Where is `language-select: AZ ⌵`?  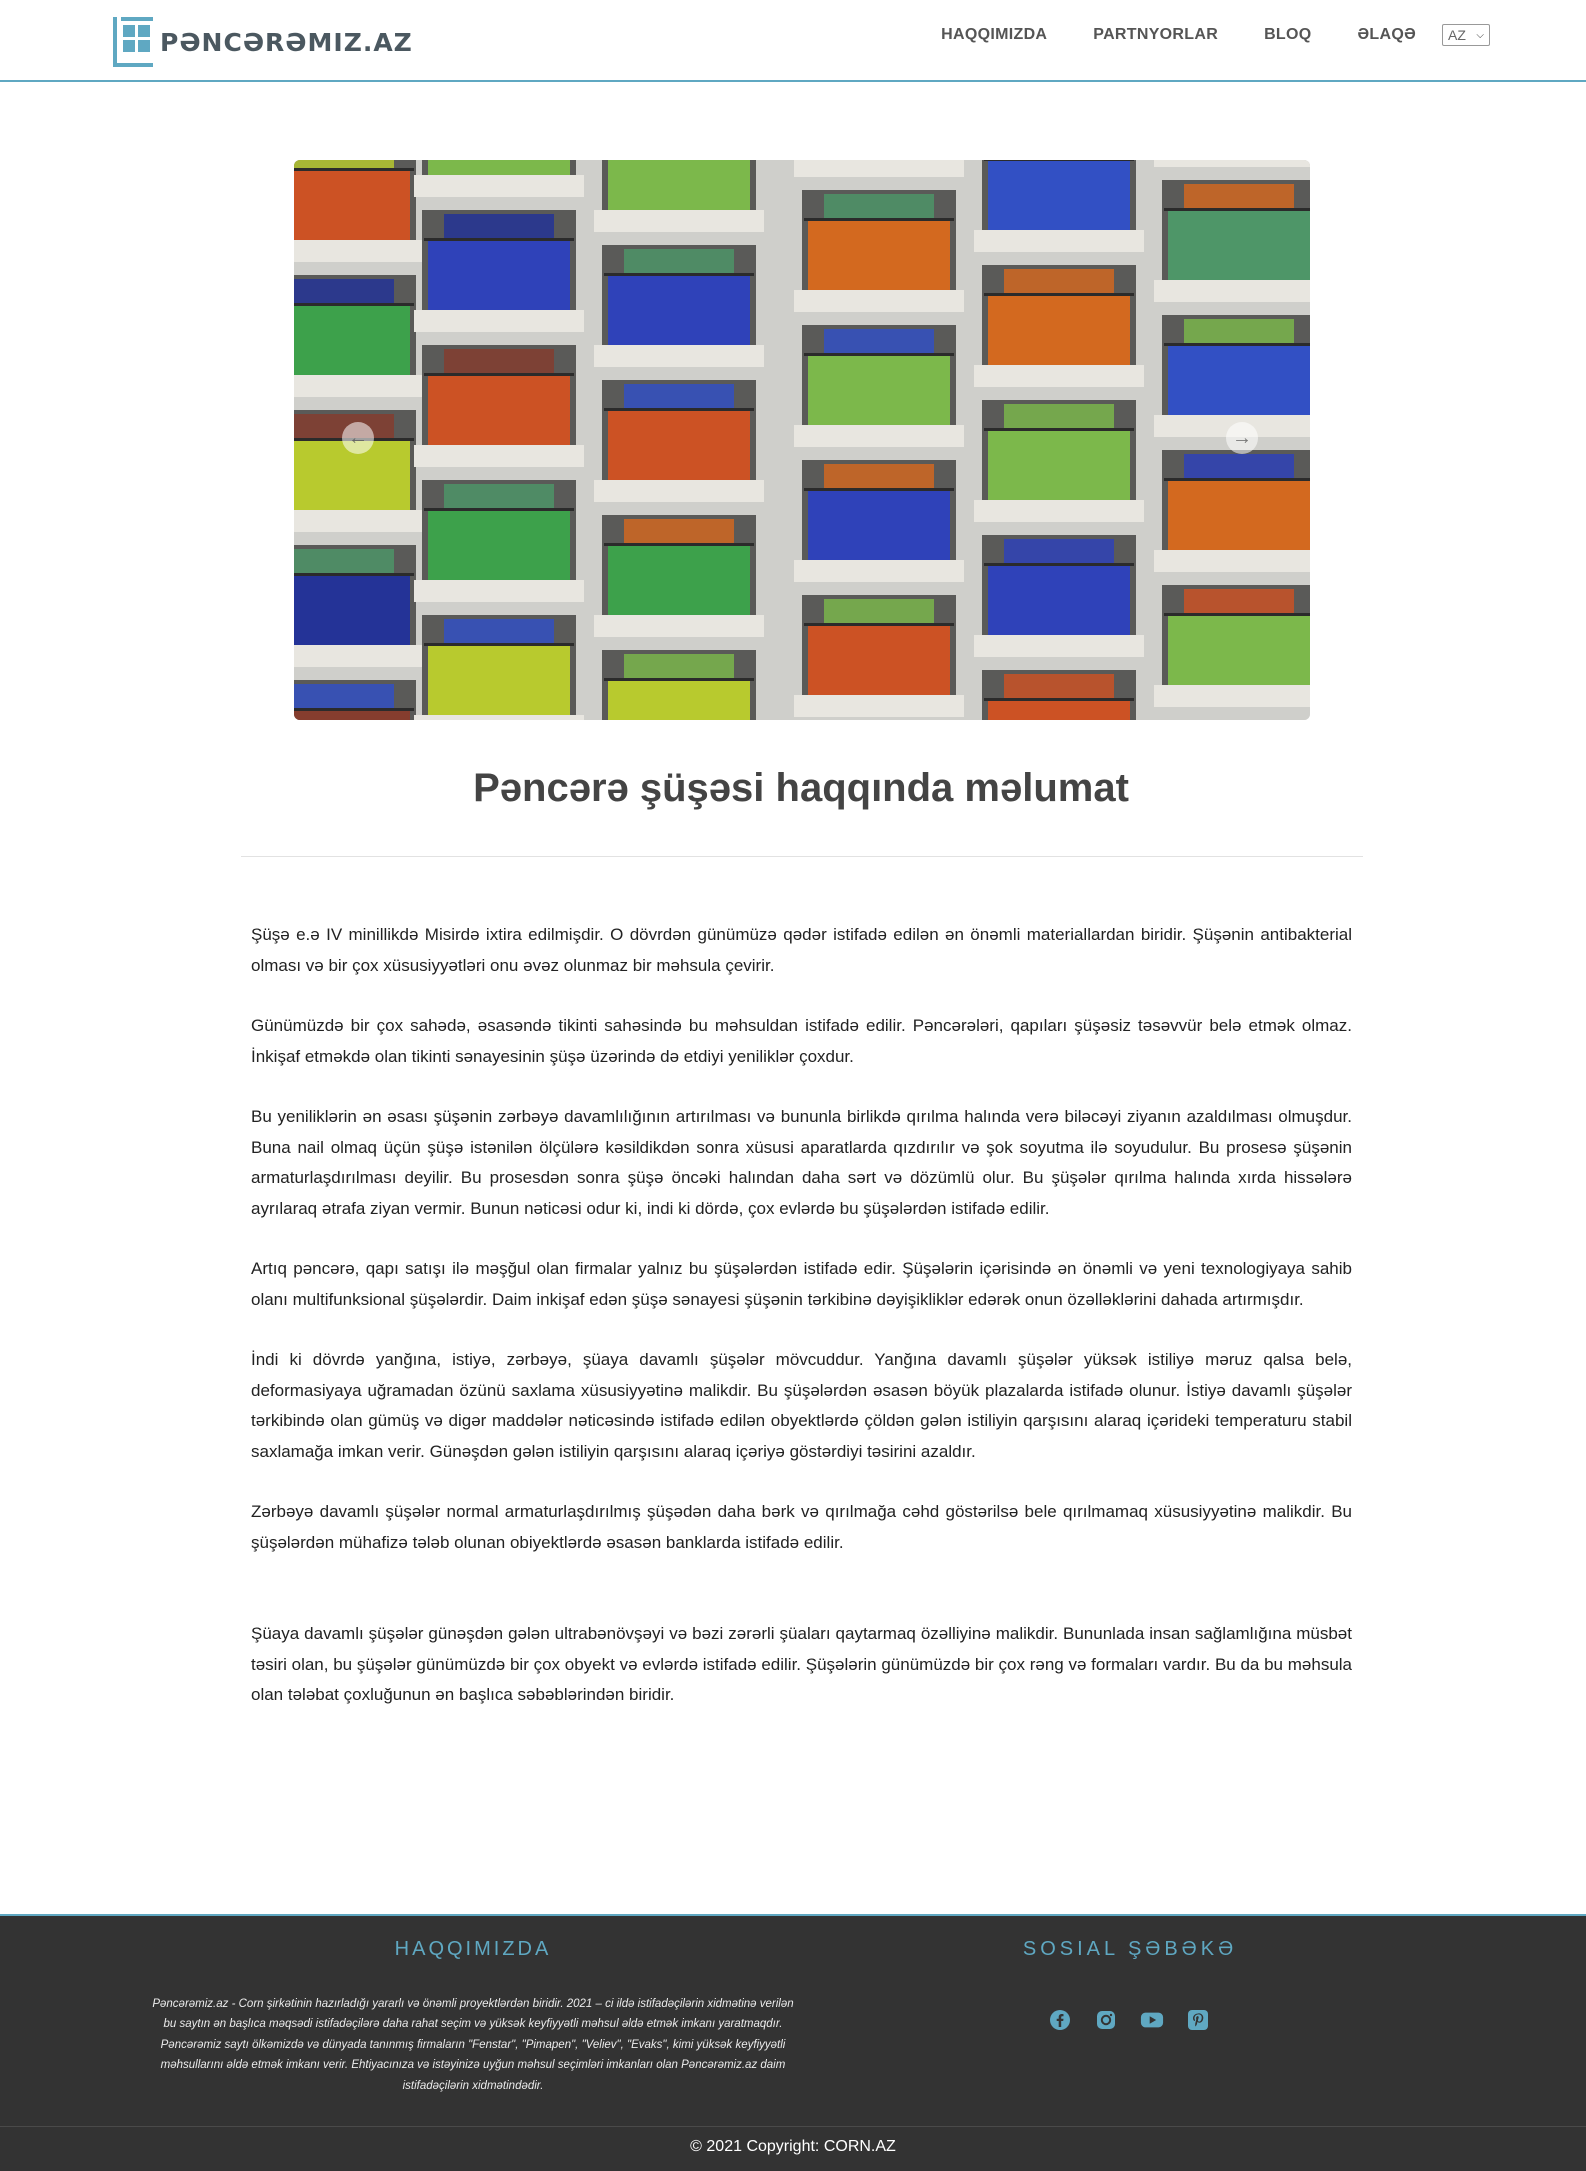
language-select: AZ ⌵ is located at coordinates (1466, 35).